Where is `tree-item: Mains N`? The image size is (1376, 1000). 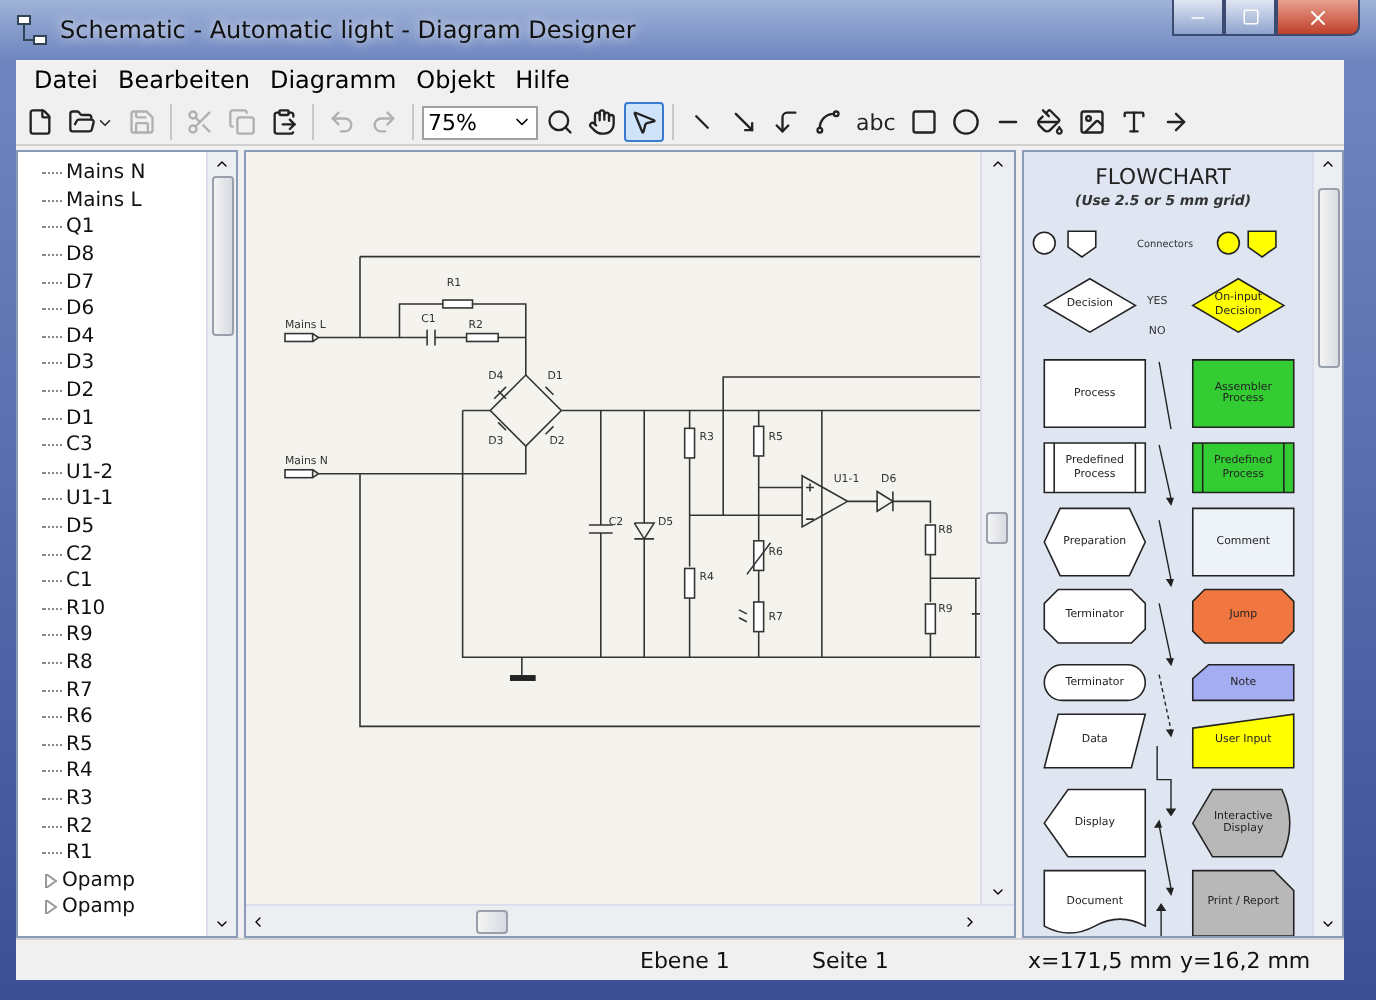
tree-item: Mains N is located at coordinates (124, 174).